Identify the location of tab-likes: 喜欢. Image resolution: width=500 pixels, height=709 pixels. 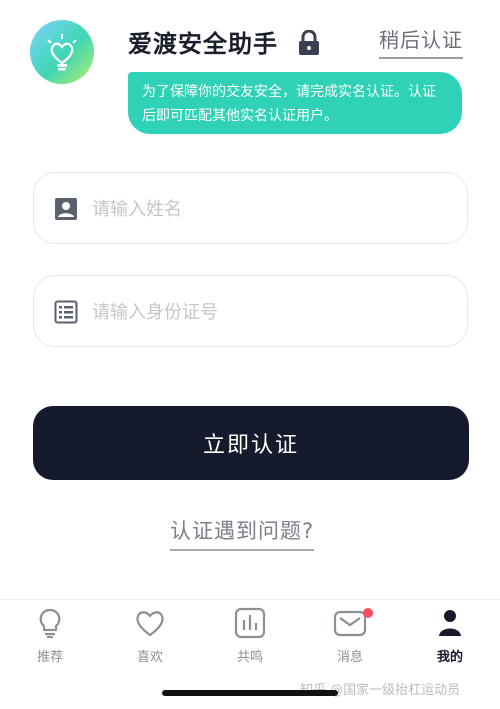
(150, 637).